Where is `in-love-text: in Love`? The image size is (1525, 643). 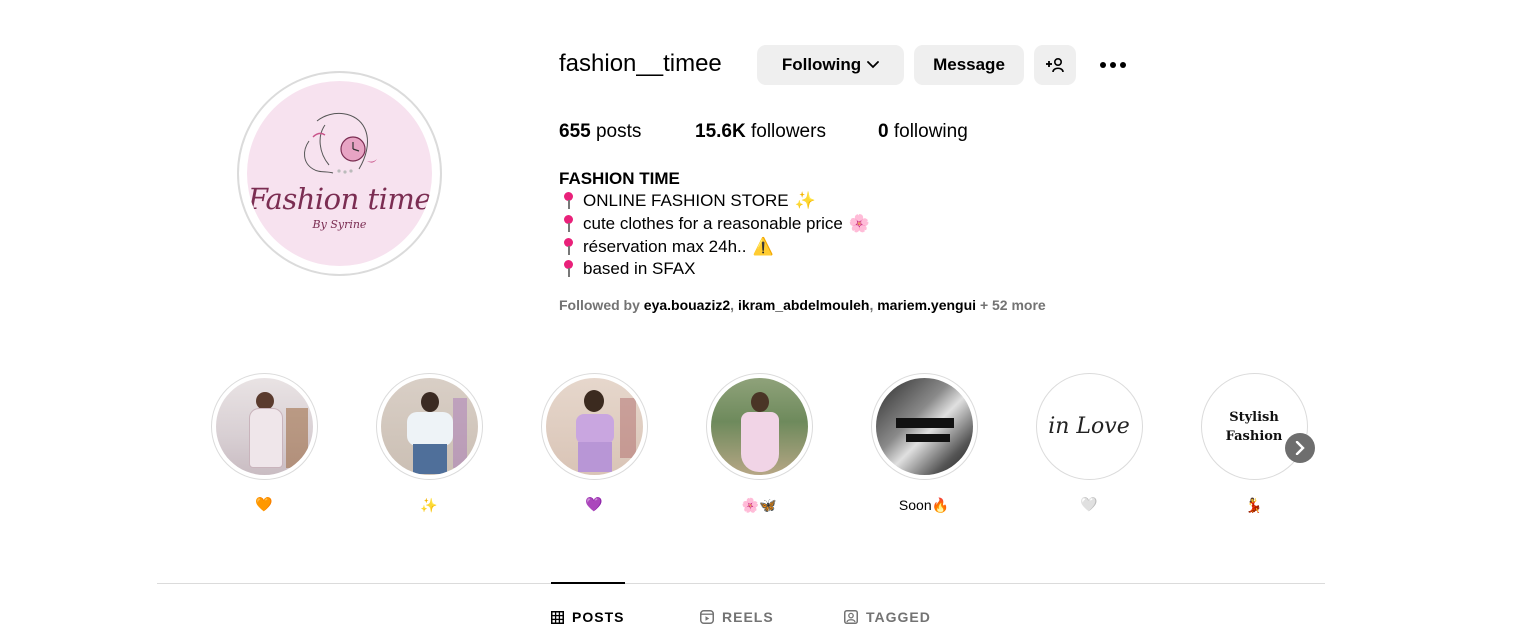 in-love-text: in Love is located at coordinates (1089, 426).